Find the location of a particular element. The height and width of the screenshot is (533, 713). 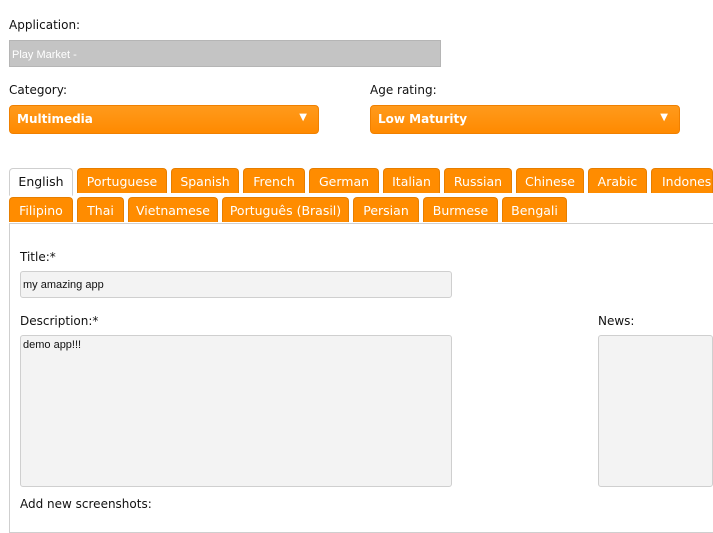

age-rating-select: Low Maturity ▼ is located at coordinates (525, 119).